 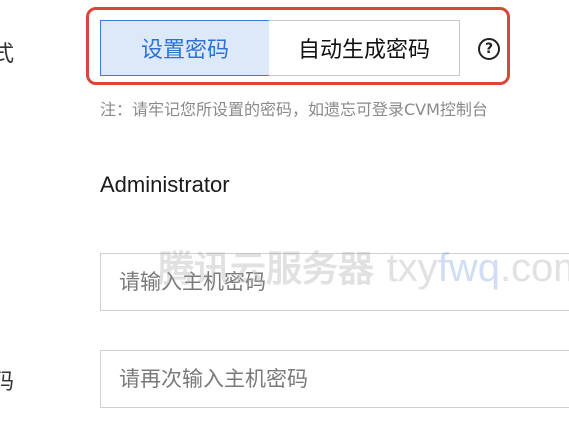 I want to click on auto-generate-password-option: 自动生成密码, so click(x=364, y=48).